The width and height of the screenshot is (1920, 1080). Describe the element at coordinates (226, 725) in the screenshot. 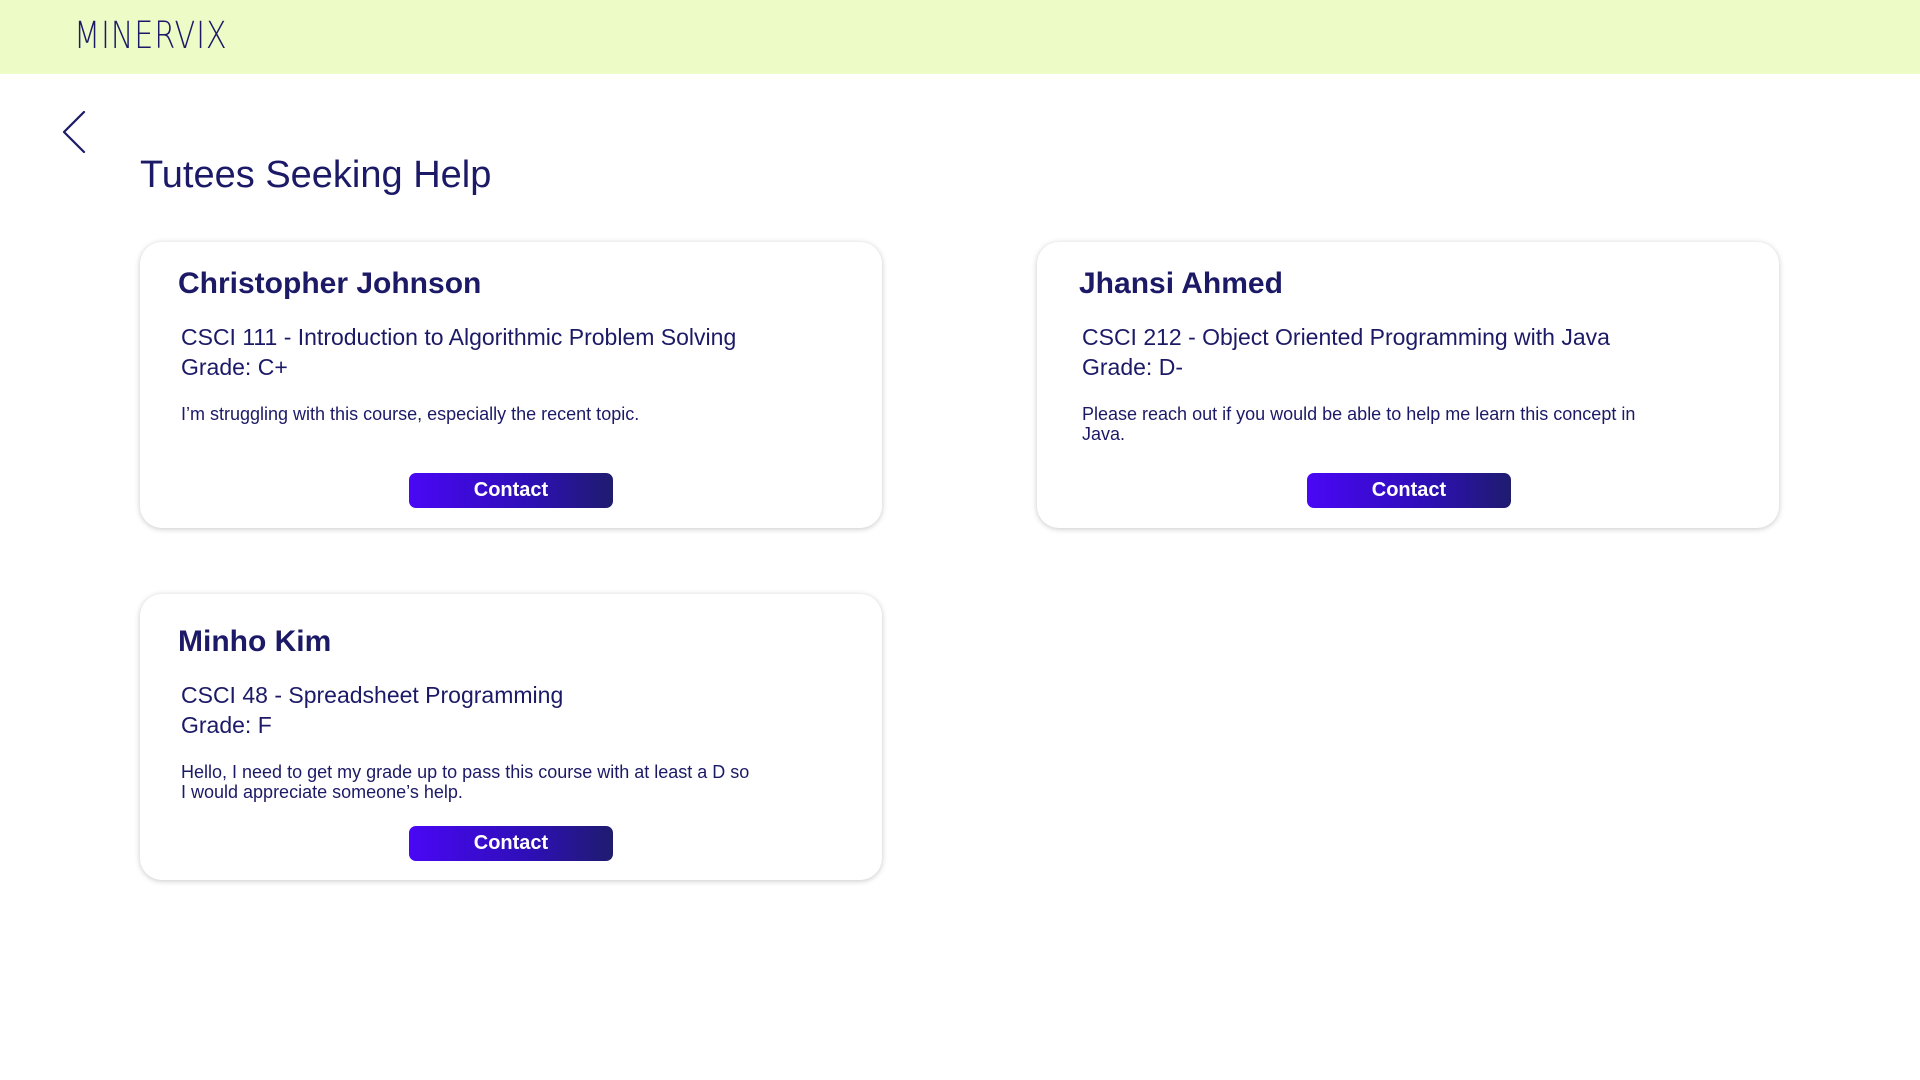

I see `tutee-grade: Grade: F` at that location.